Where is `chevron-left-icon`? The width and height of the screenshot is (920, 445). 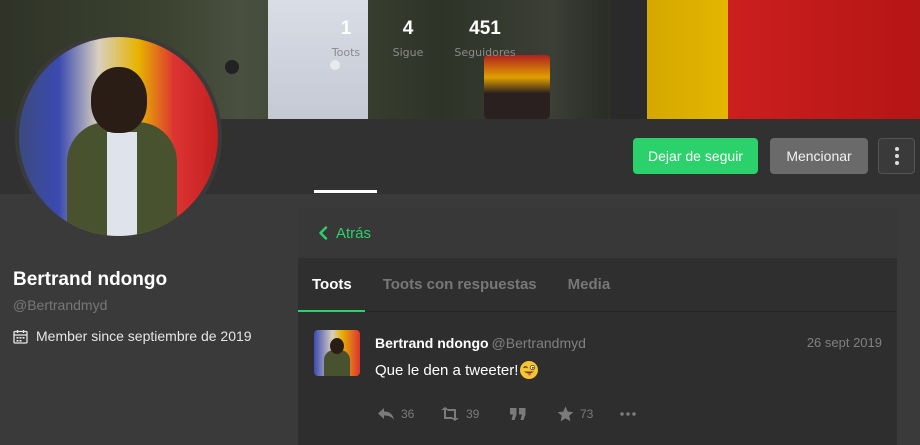 chevron-left-icon is located at coordinates (323, 233).